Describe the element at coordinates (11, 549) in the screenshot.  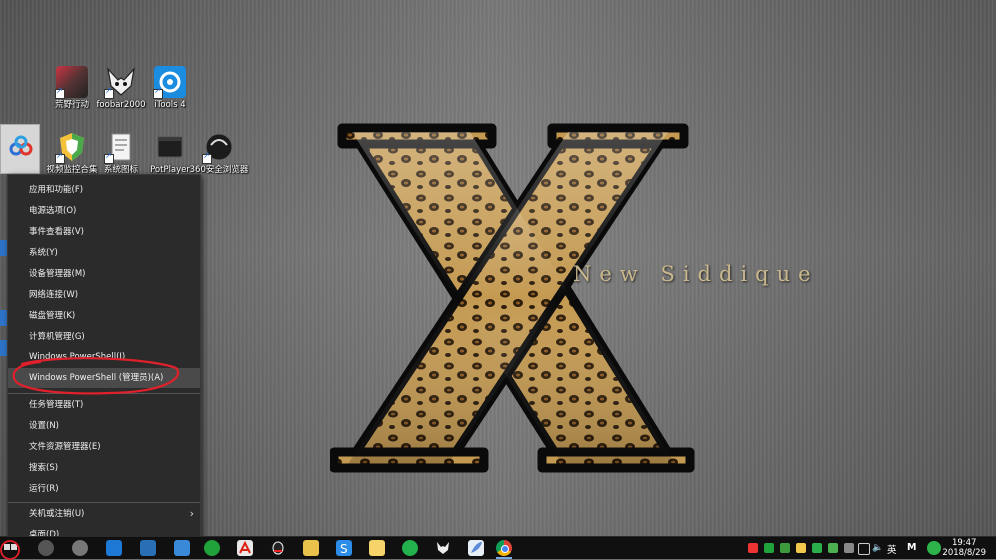
I see `start-button` at that location.